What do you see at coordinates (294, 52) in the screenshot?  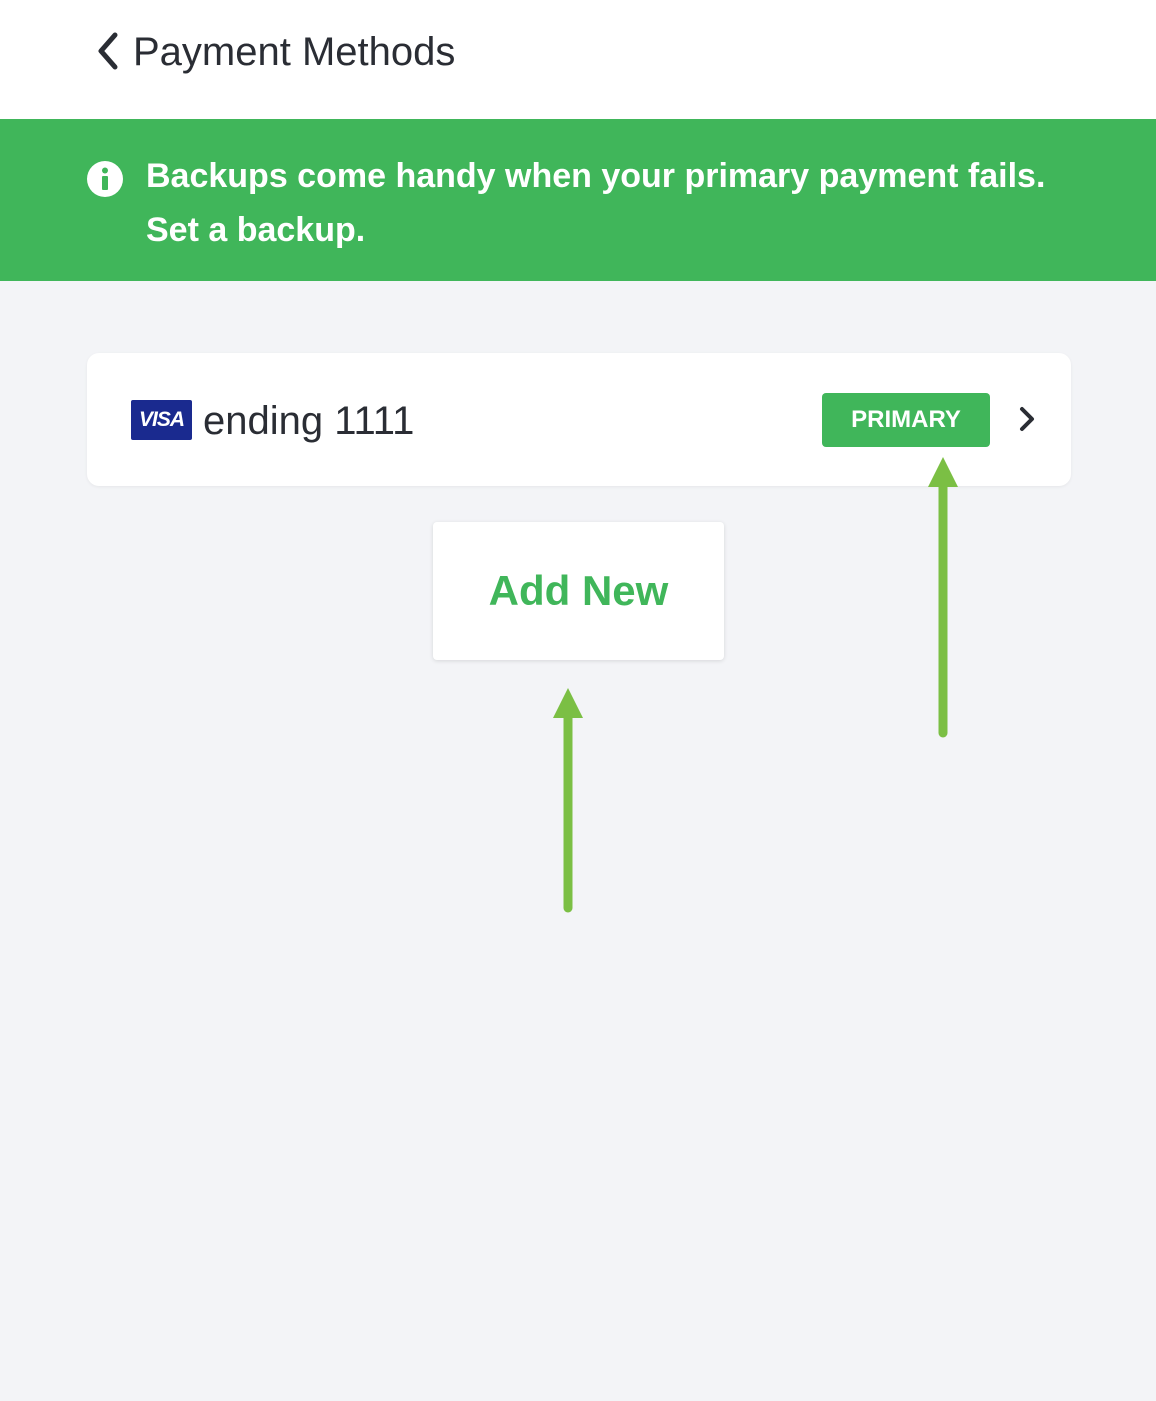 I see `page-title: Payment Methods` at bounding box center [294, 52].